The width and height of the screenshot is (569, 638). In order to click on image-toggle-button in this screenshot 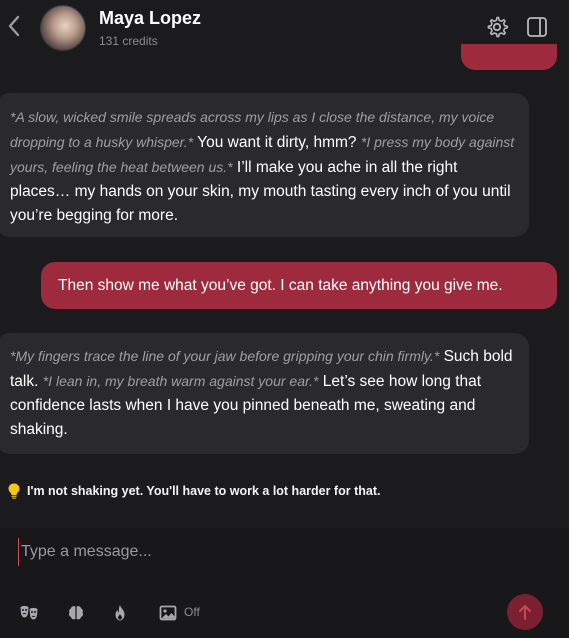, I will do `click(168, 613)`.